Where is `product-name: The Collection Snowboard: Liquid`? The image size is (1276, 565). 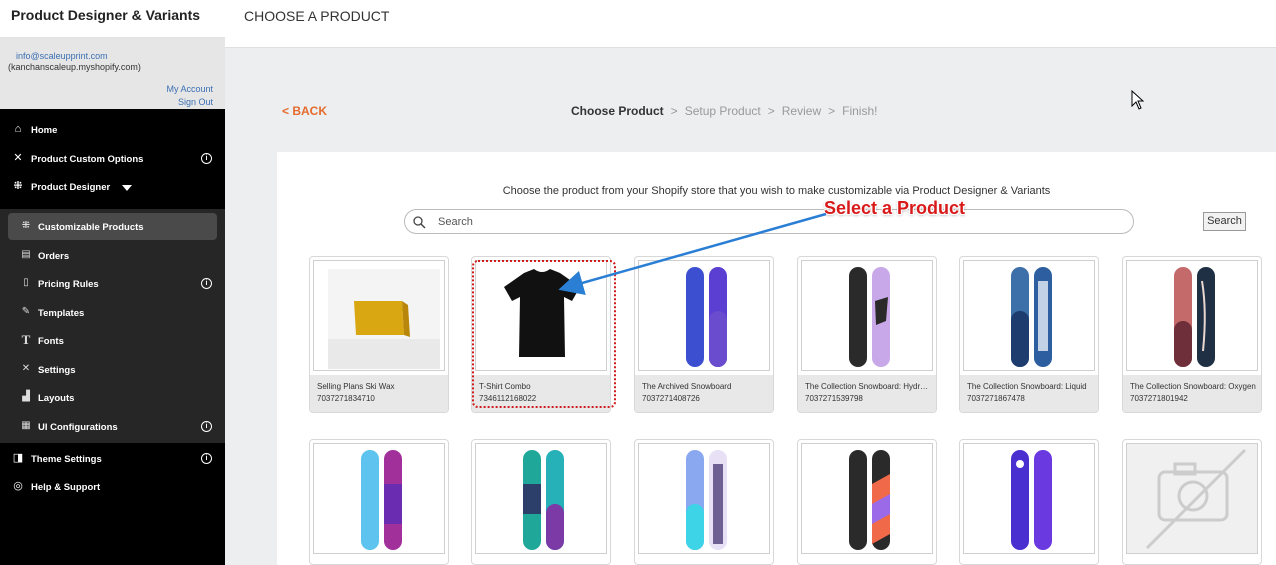
product-name: The Collection Snowboard: Liquid is located at coordinates (1027, 386).